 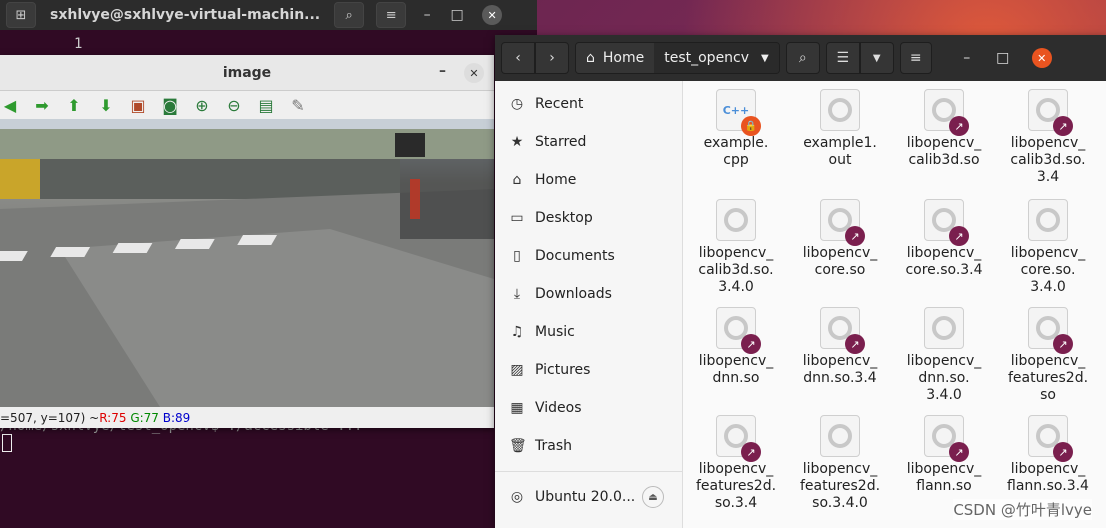 I want to click on save-icon: ▤, so click(x=266, y=105).